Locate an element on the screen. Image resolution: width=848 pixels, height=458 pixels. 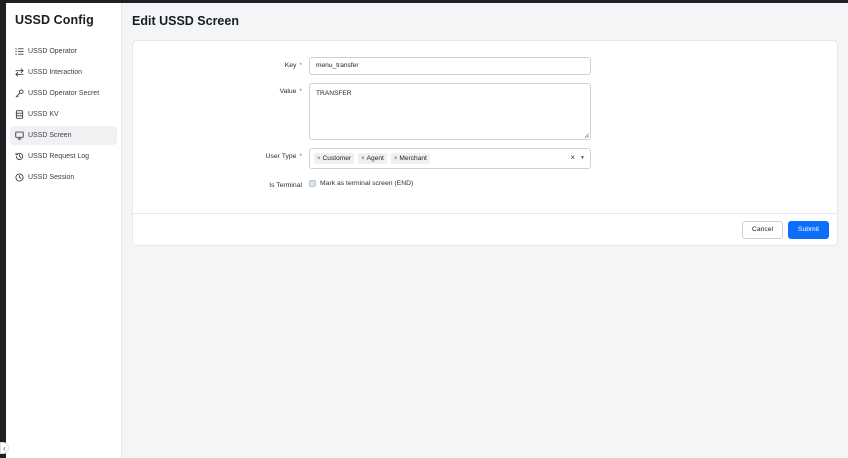
form-footer: Cancel Submit is located at coordinates (485, 229).